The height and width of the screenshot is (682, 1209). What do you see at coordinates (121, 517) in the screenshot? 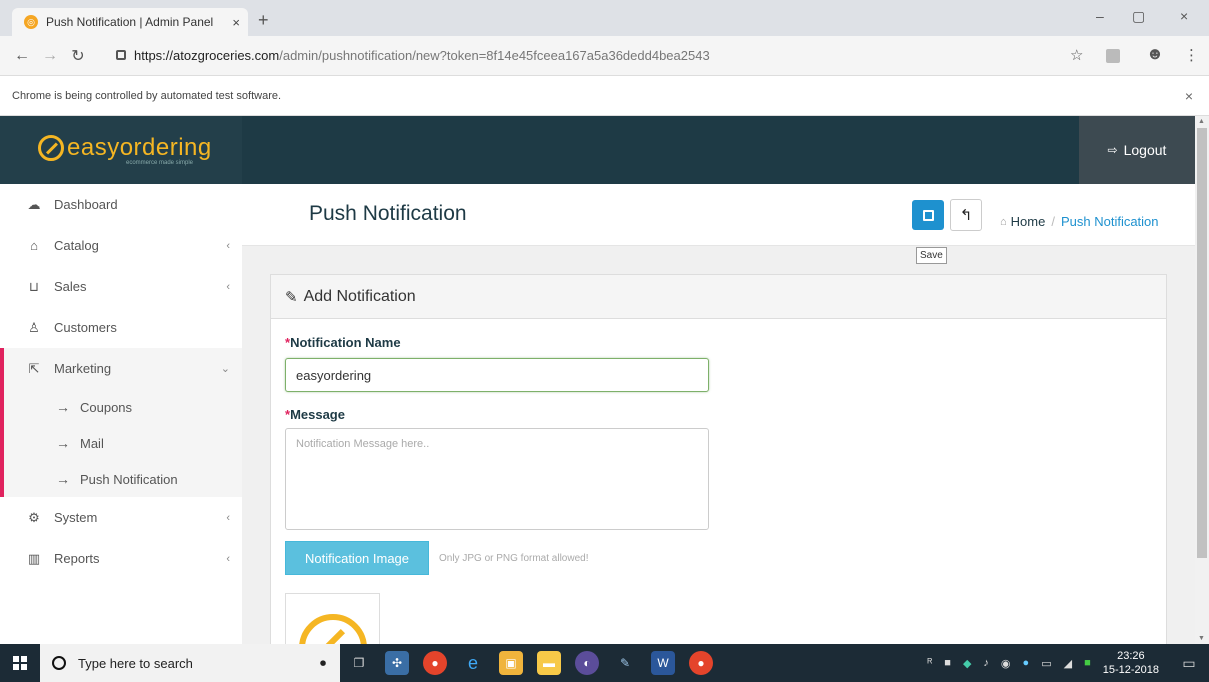
I see `sidebar-item-system: ⚙ System ‹` at bounding box center [121, 517].